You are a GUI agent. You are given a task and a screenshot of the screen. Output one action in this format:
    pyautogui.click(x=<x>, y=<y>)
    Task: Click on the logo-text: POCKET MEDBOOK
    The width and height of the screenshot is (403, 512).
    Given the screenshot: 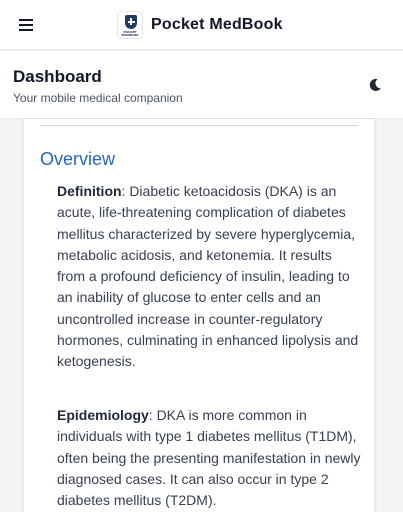 What is the action you would take?
    pyautogui.click(x=130, y=33)
    